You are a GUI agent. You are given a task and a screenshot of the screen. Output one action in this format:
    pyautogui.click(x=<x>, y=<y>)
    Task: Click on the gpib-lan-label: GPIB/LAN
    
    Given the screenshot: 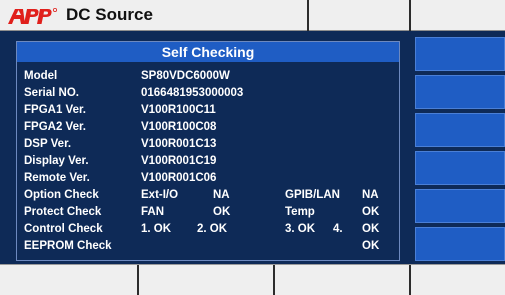 What is the action you would take?
    pyautogui.click(x=312, y=195)
    